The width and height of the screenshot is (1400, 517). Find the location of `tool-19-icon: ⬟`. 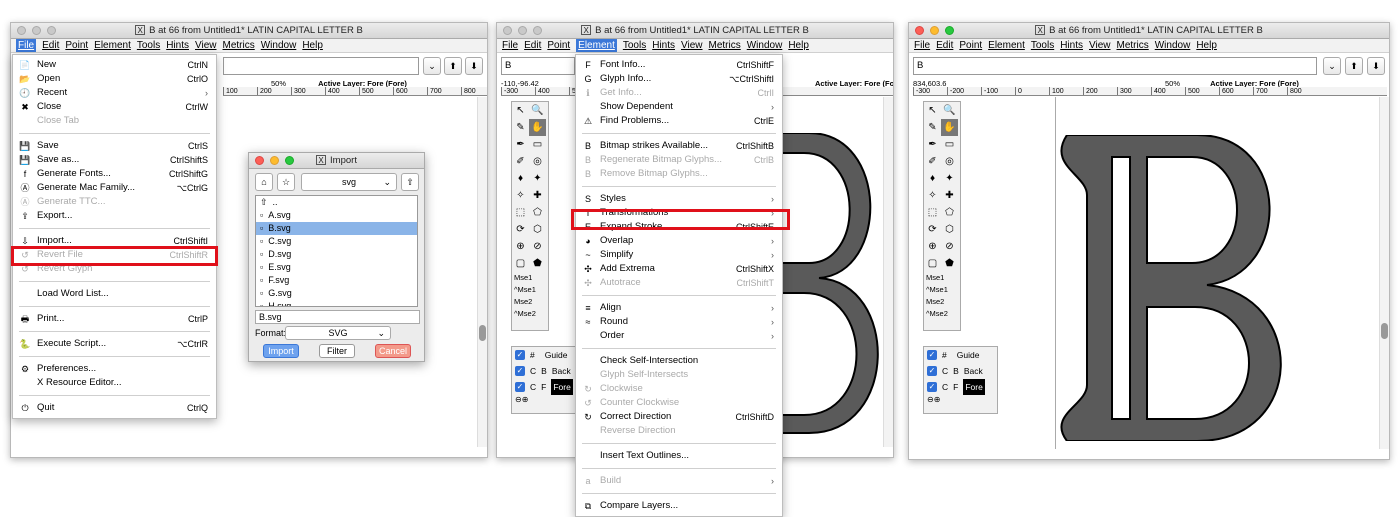

tool-19-icon: ⬟ is located at coordinates (537, 263).